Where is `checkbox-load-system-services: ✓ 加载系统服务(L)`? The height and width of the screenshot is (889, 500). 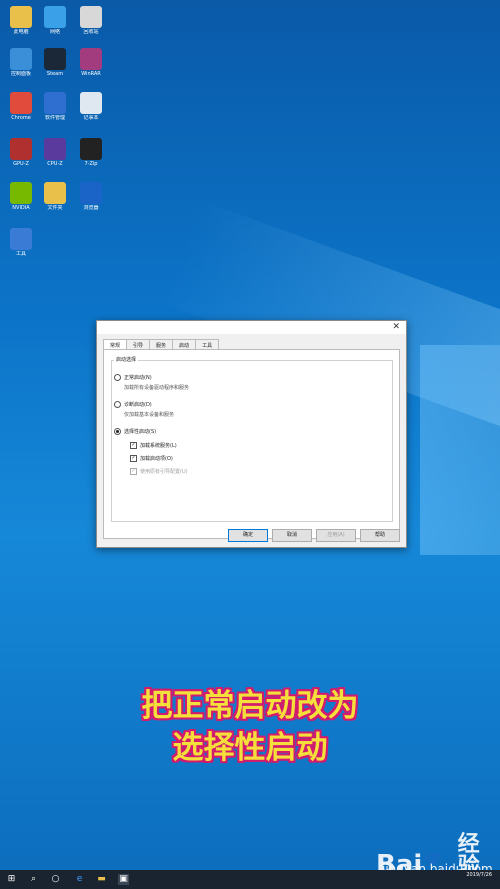
checkbox-load-system-services: ✓ 加载系统服务(L) is located at coordinates (153, 445).